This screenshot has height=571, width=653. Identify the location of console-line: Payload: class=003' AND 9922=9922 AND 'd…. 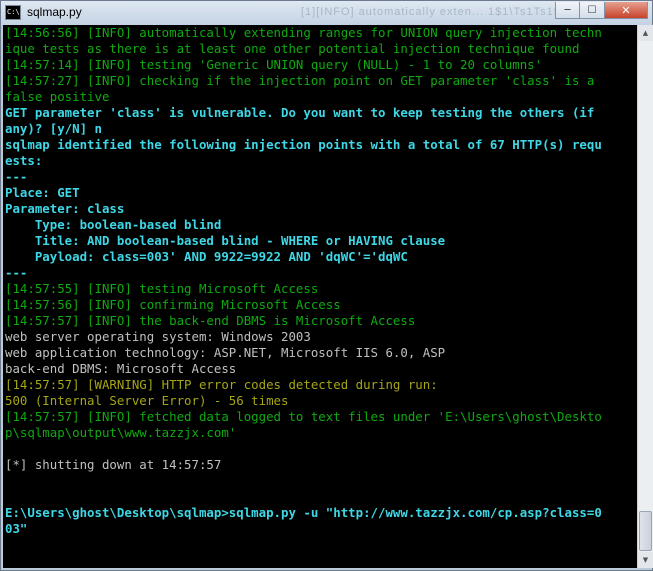
(206, 256).